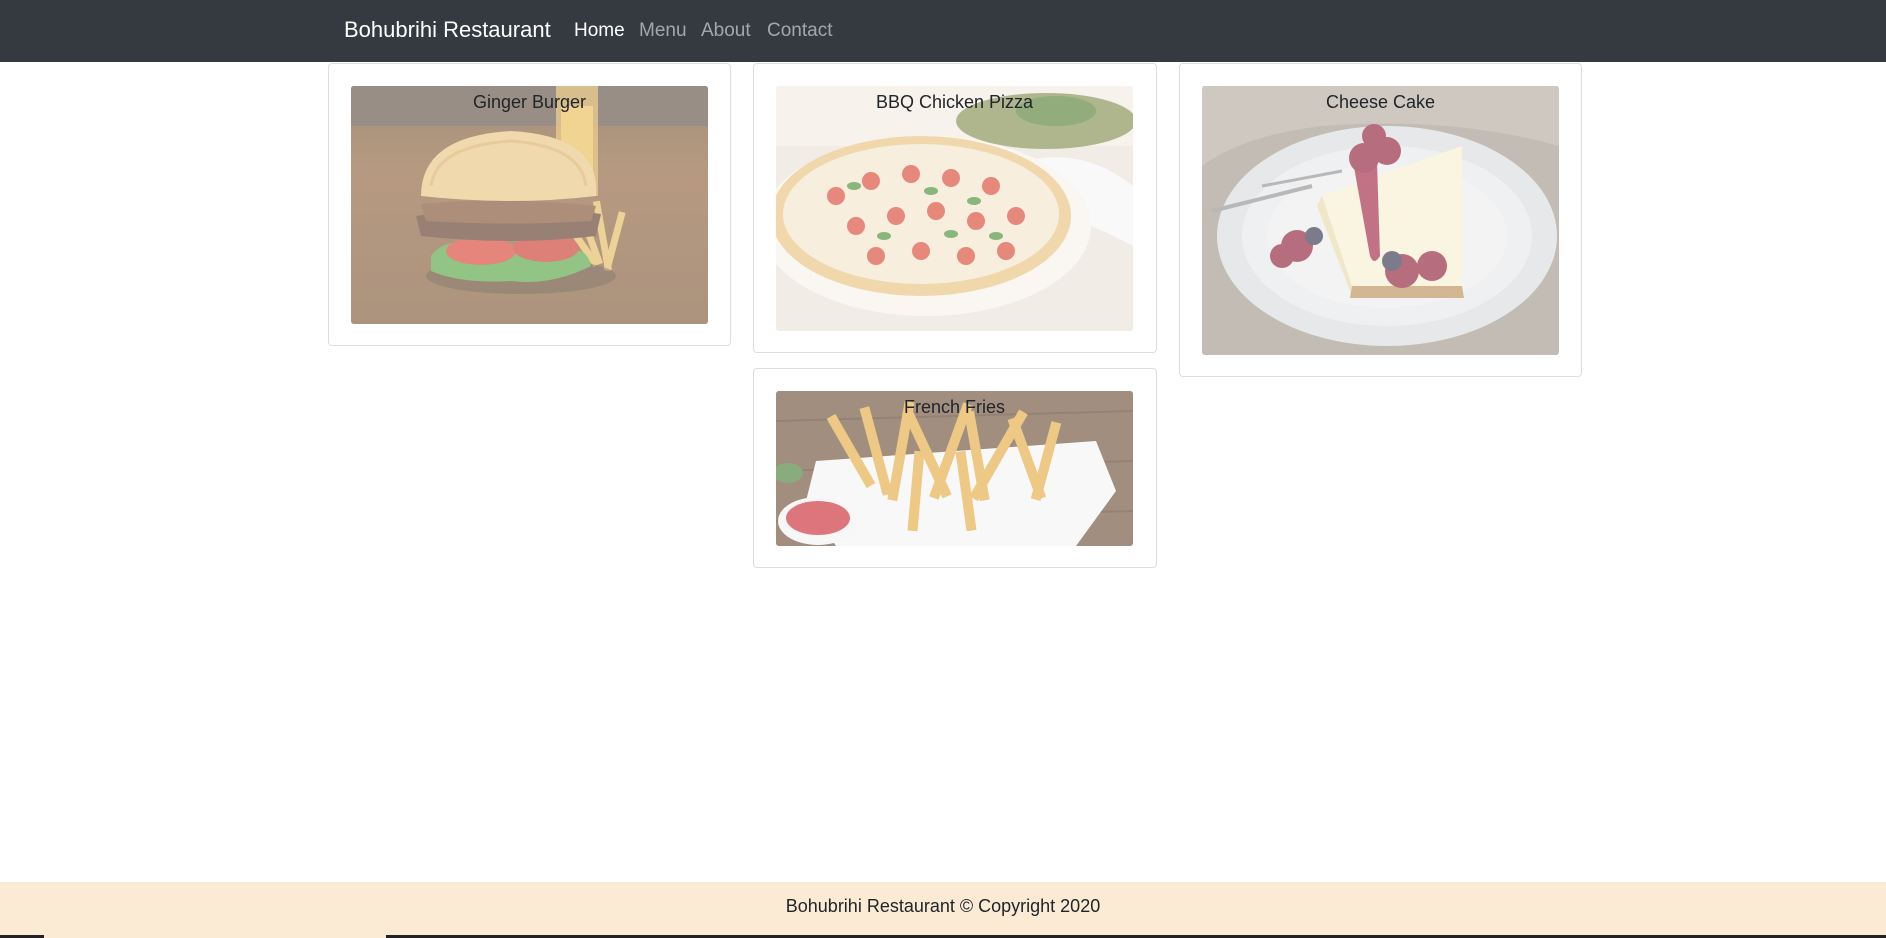 The width and height of the screenshot is (1886, 938). What do you see at coordinates (599, 31) in the screenshot?
I see `nav-home: Home` at bounding box center [599, 31].